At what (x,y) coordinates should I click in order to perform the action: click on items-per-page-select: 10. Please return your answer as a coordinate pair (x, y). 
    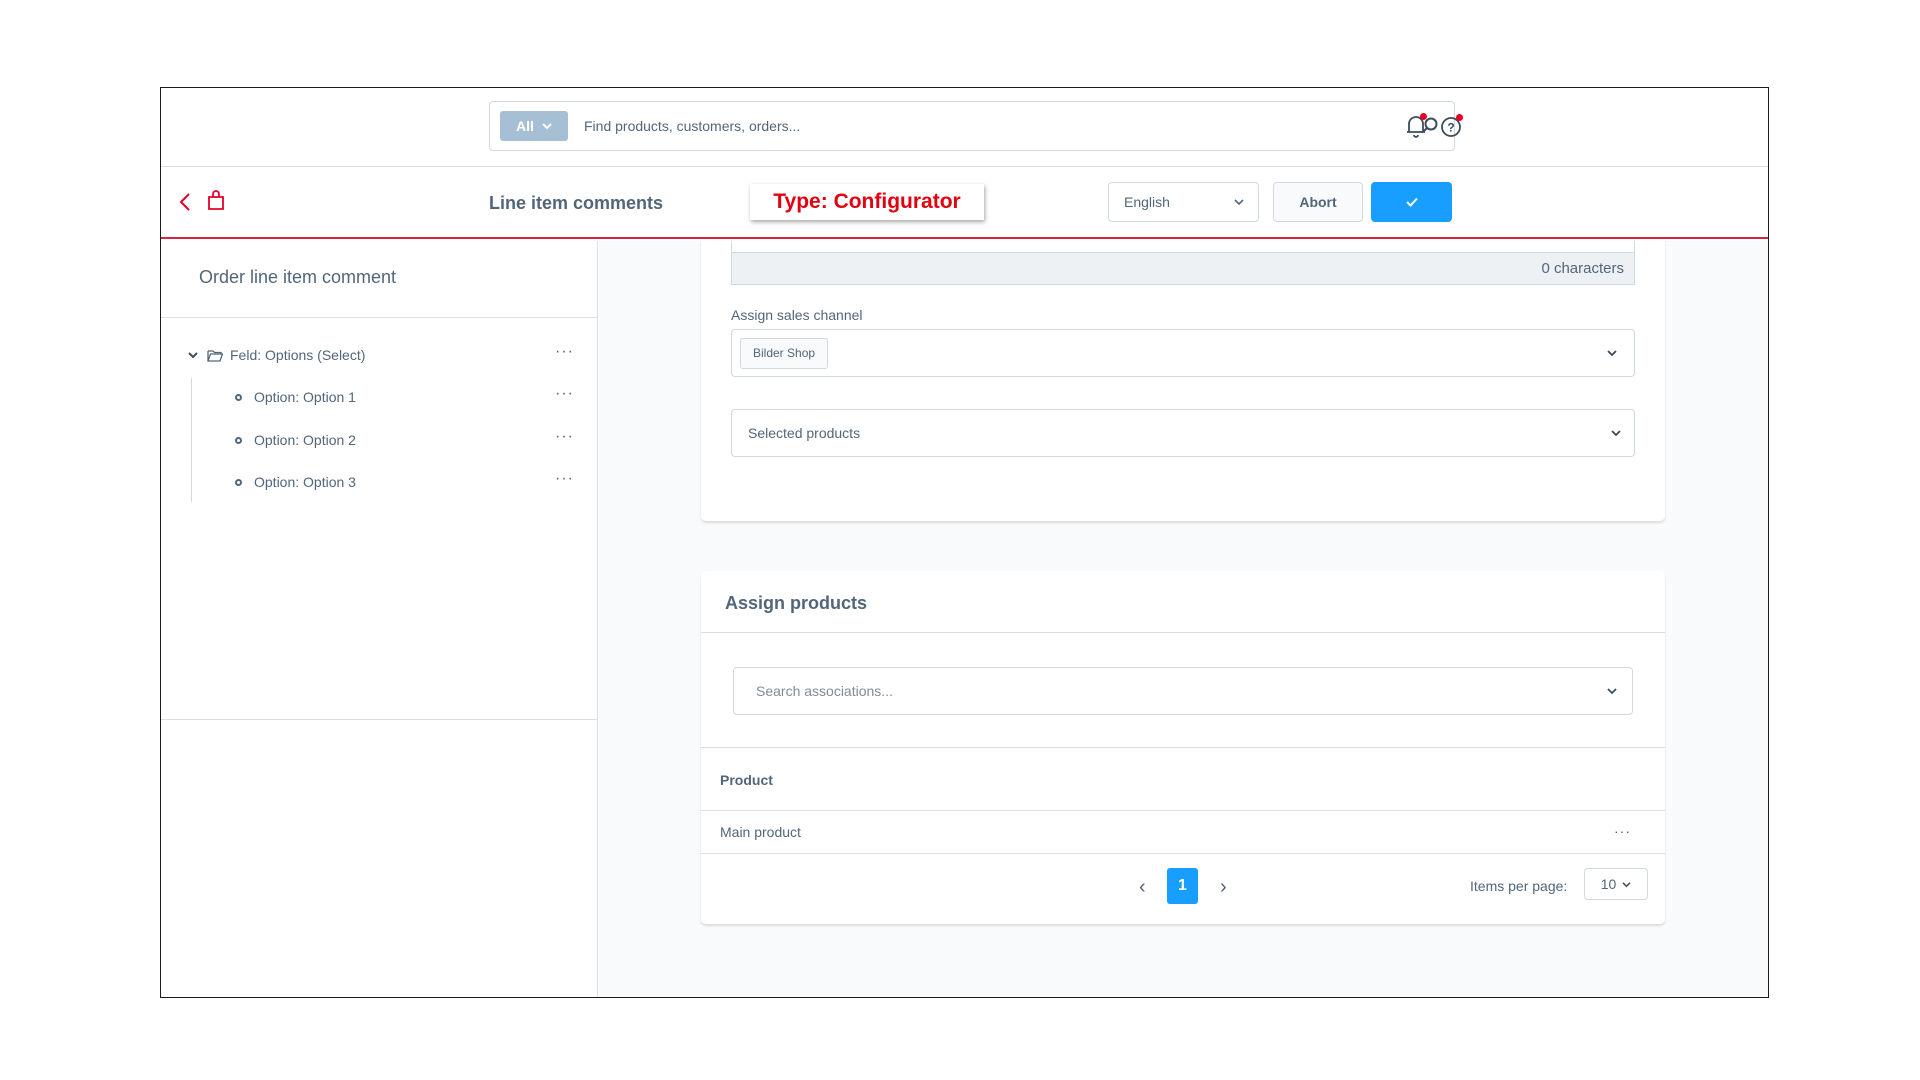
    Looking at the image, I should click on (1616, 884).